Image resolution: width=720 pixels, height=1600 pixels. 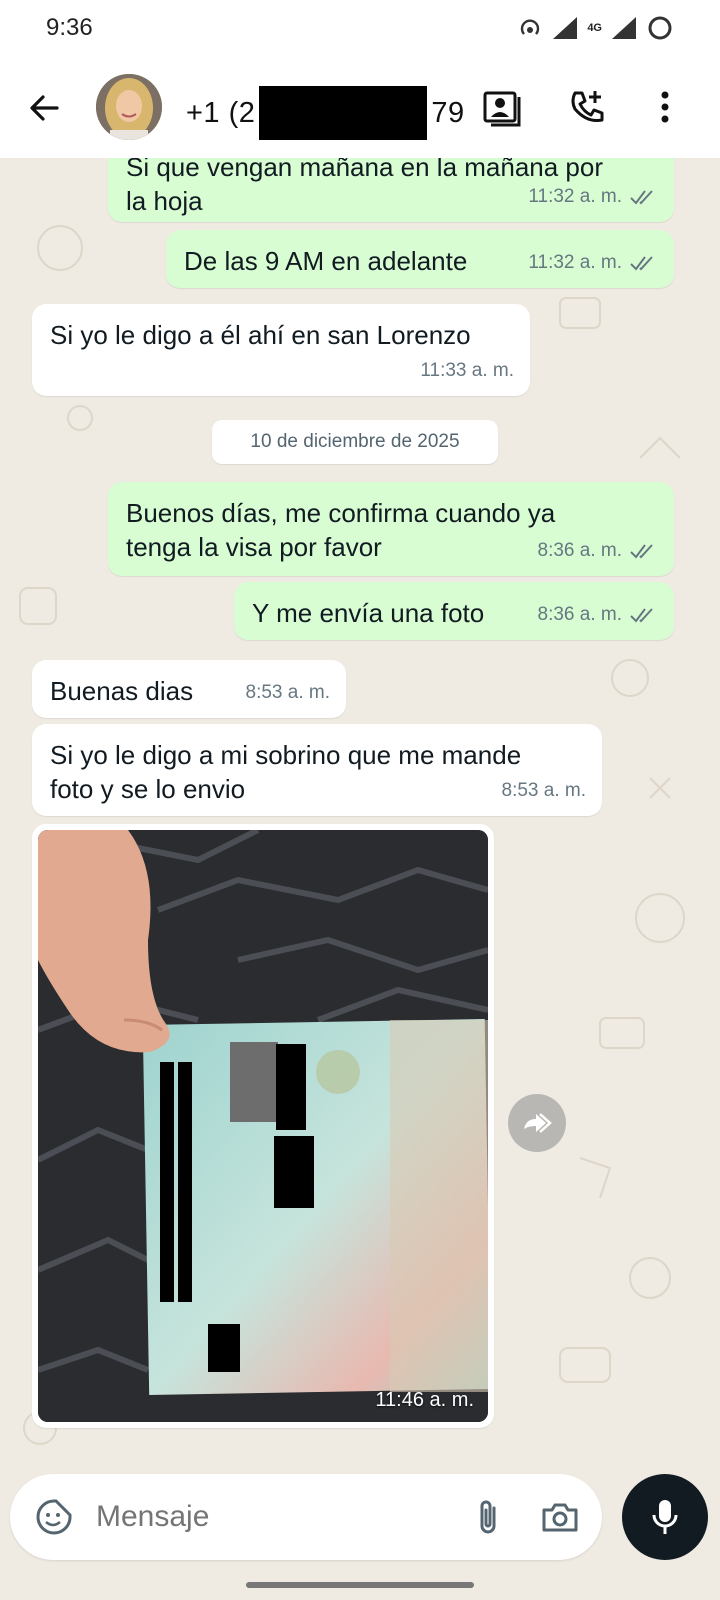 I want to click on hotspot-icon, so click(x=530, y=27).